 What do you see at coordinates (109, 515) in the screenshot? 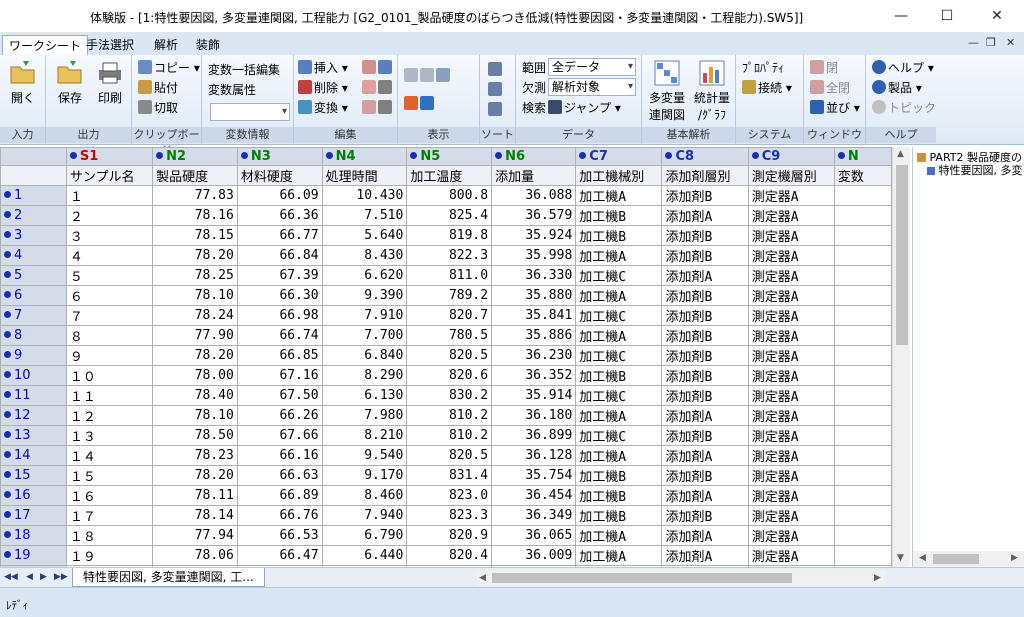
I see `table-cell: １７` at bounding box center [109, 515].